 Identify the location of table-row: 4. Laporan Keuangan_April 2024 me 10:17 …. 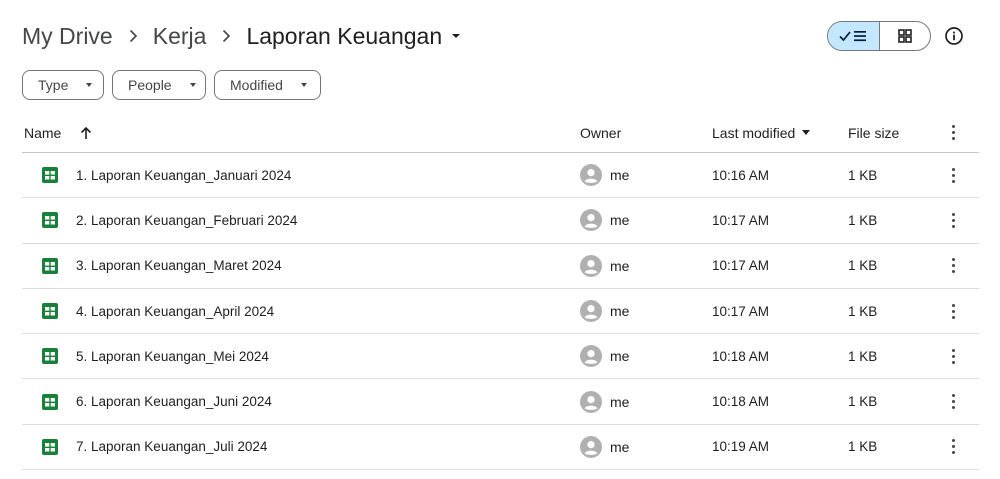
(500, 312).